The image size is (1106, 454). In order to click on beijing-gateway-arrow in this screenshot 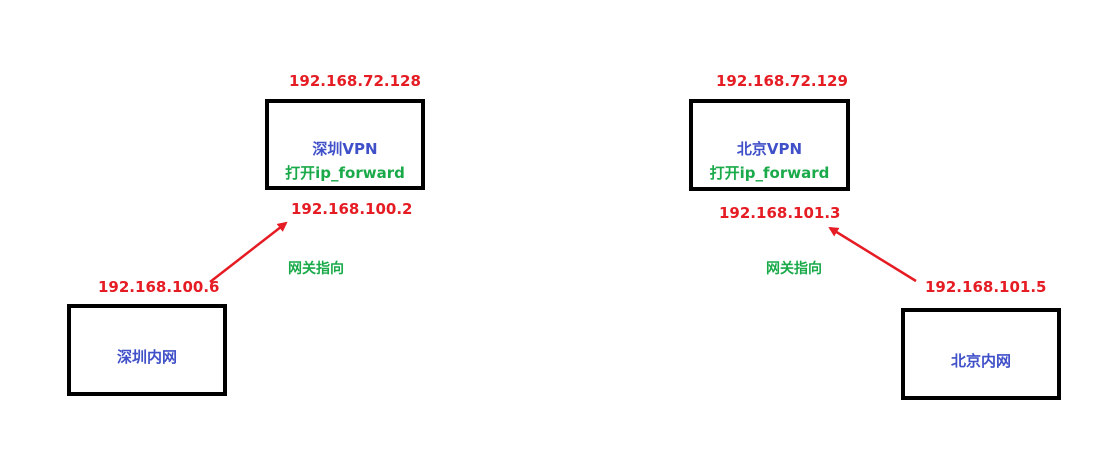, I will do `click(872, 254)`.